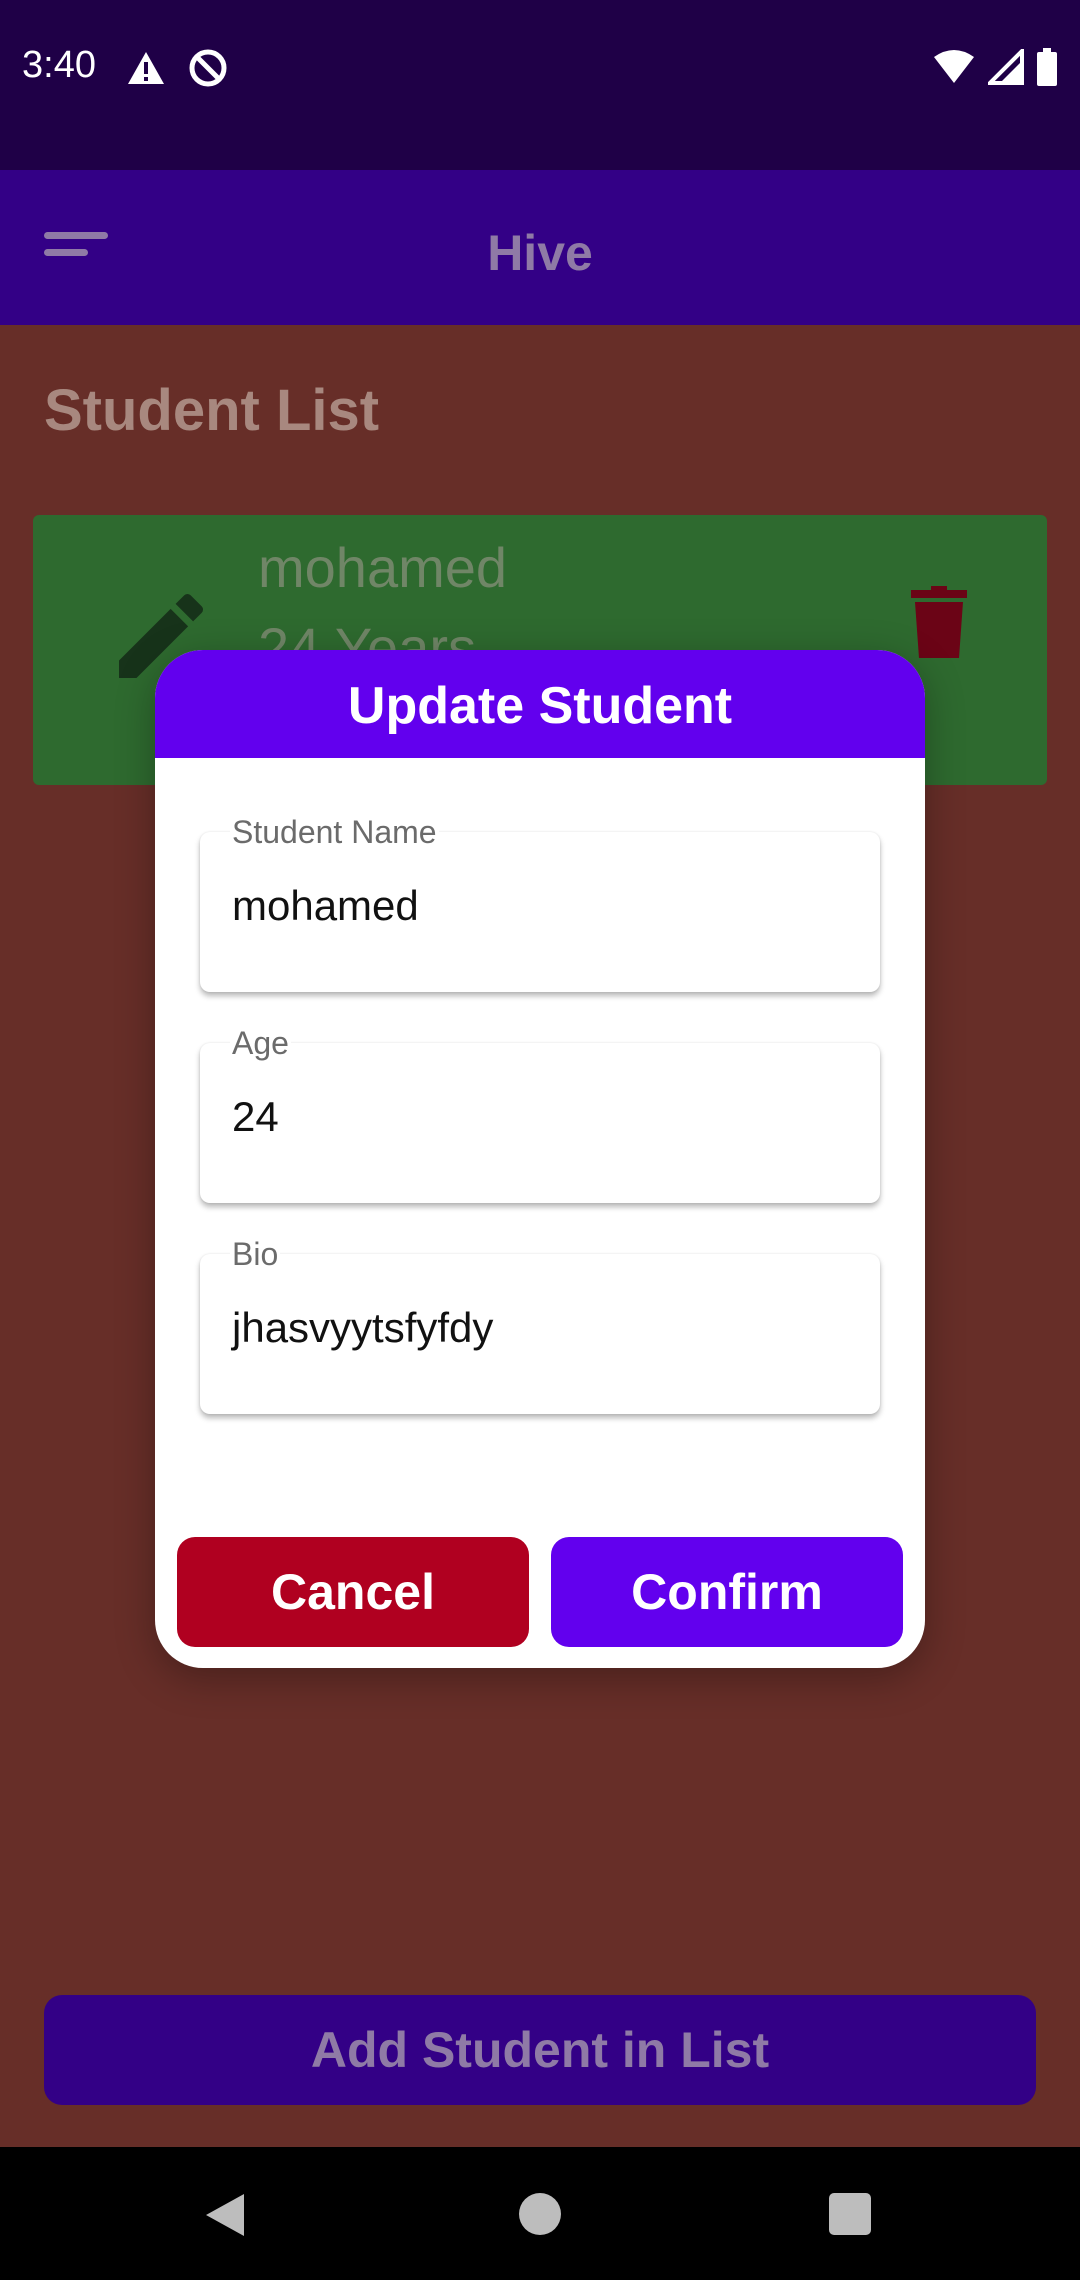  Describe the element at coordinates (954, 66) in the screenshot. I see `wifi-icon` at that location.